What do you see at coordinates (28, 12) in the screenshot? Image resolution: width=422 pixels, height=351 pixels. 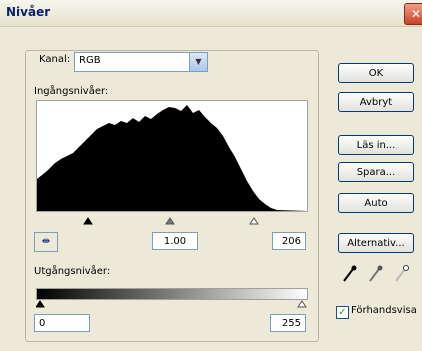 I see `dialog-title: Nivåer` at bounding box center [28, 12].